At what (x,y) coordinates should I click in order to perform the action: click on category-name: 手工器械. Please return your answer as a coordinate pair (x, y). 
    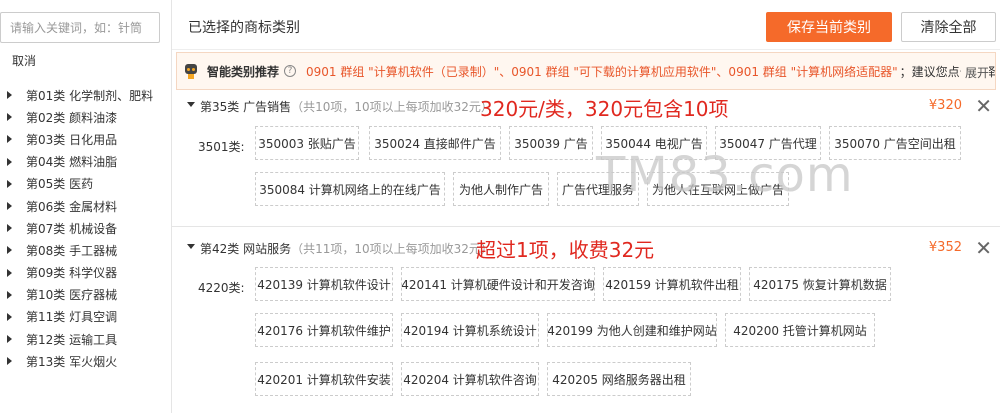
    Looking at the image, I should click on (93, 250).